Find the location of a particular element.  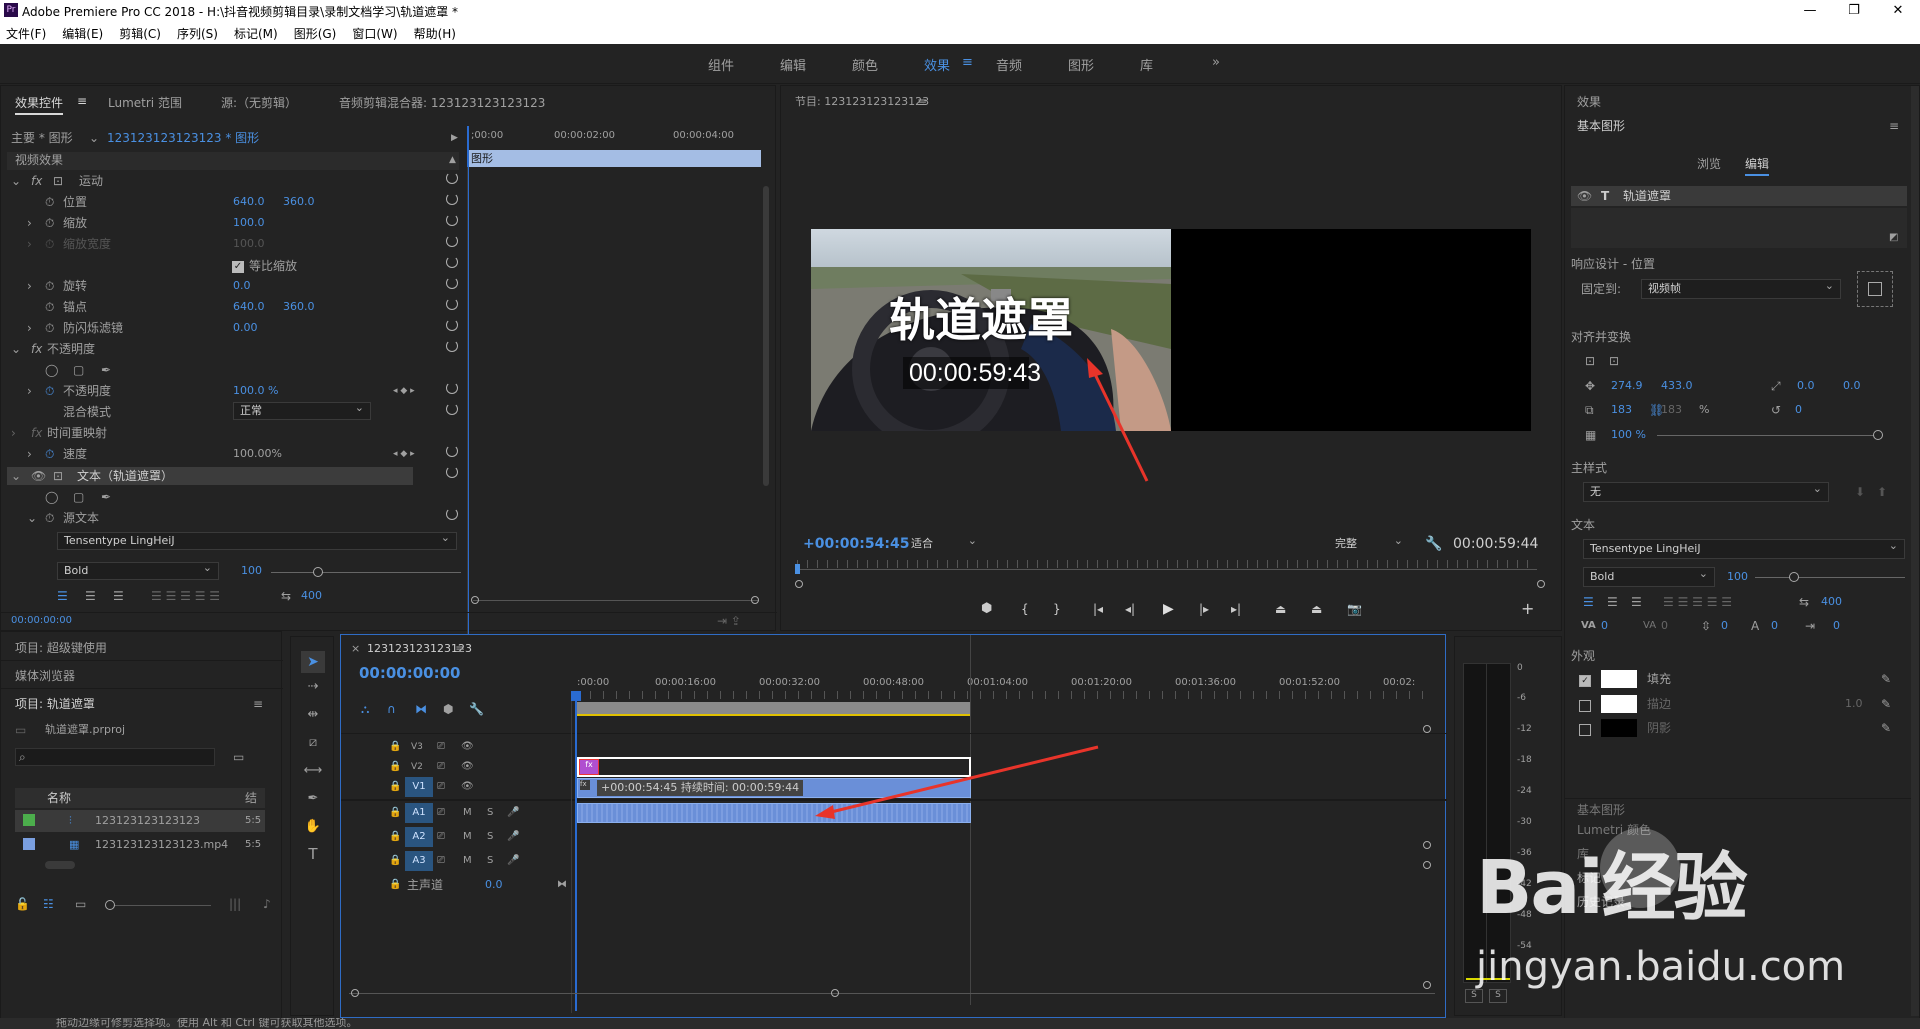

scroll-up-icon: ▲ is located at coordinates (452, 160).